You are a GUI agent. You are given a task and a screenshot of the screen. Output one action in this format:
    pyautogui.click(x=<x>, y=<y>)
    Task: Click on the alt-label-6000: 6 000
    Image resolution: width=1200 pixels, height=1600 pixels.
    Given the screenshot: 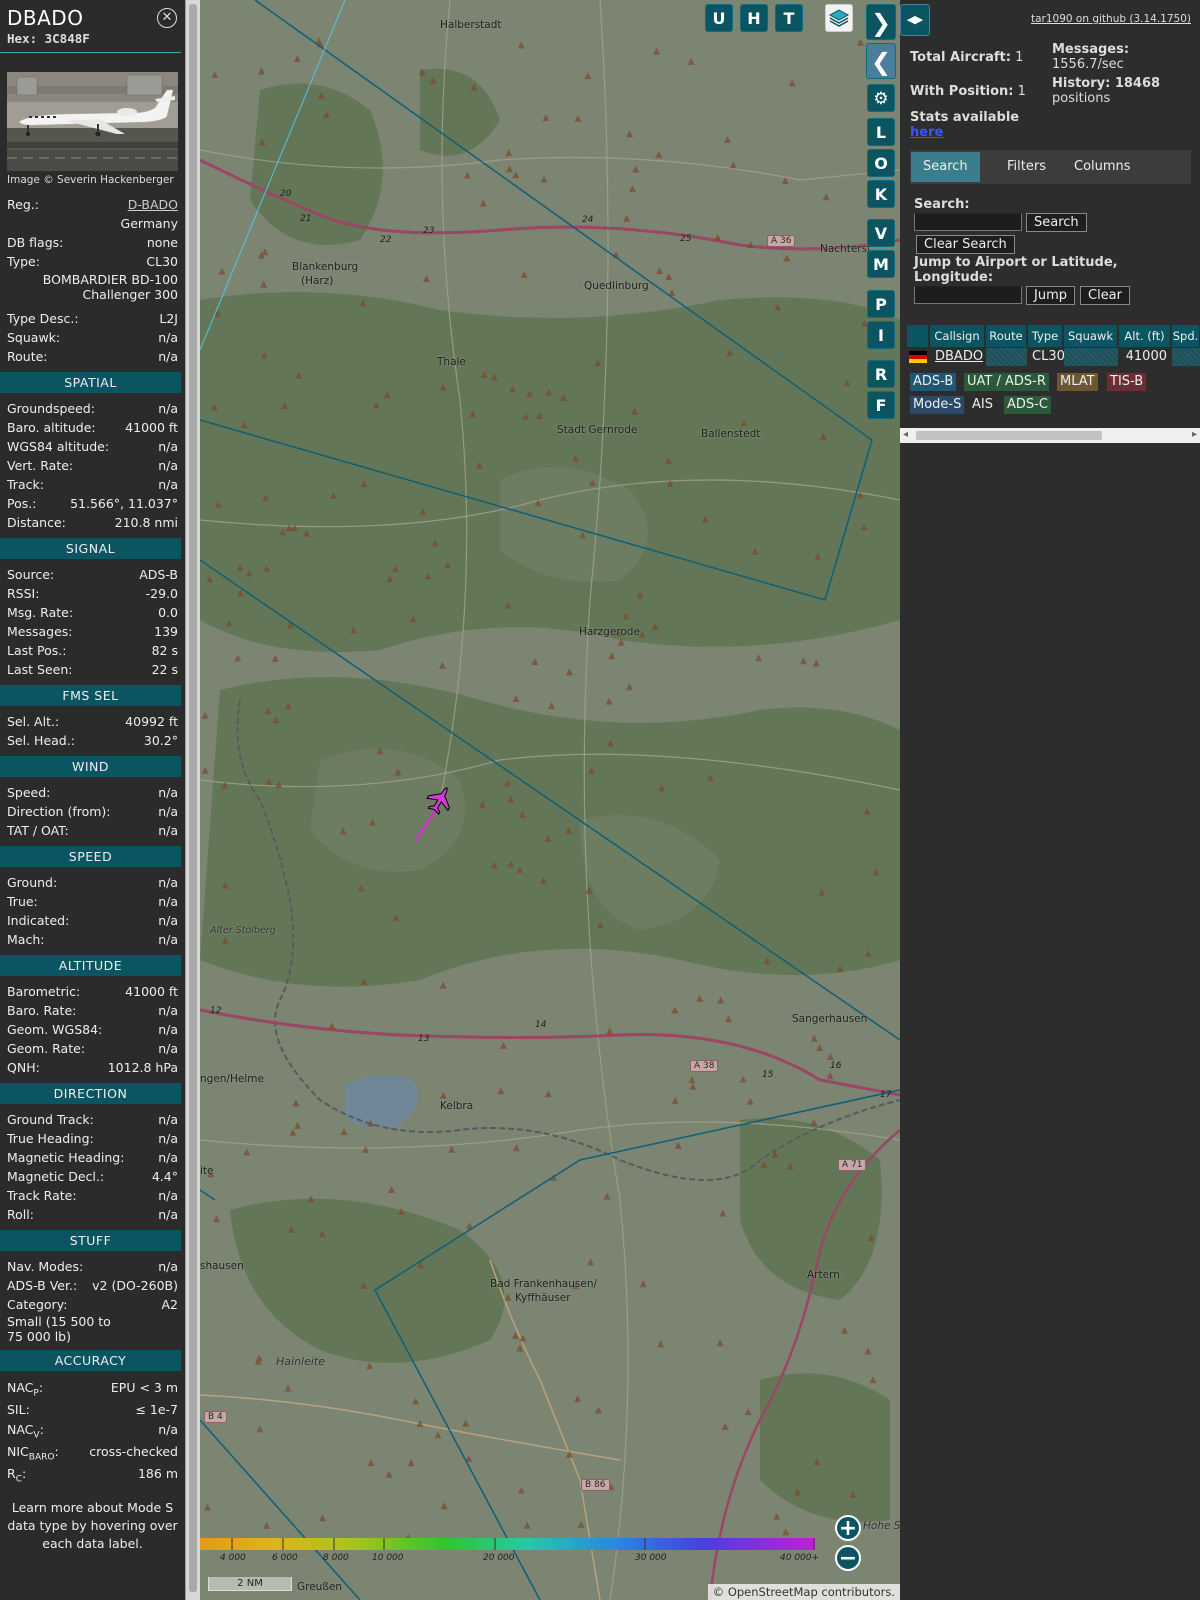 What is the action you would take?
    pyautogui.click(x=285, y=1558)
    